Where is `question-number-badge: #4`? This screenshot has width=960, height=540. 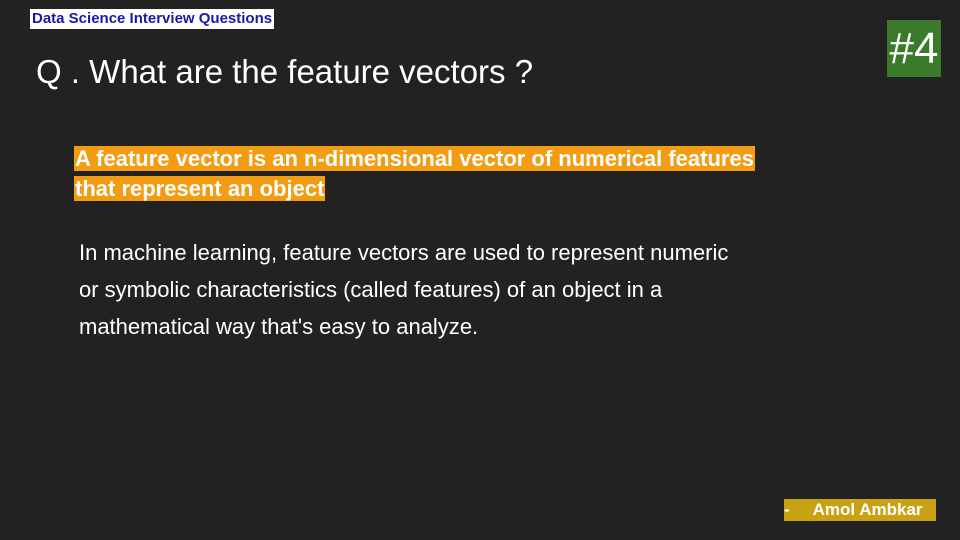
question-number-badge: #4 is located at coordinates (914, 48).